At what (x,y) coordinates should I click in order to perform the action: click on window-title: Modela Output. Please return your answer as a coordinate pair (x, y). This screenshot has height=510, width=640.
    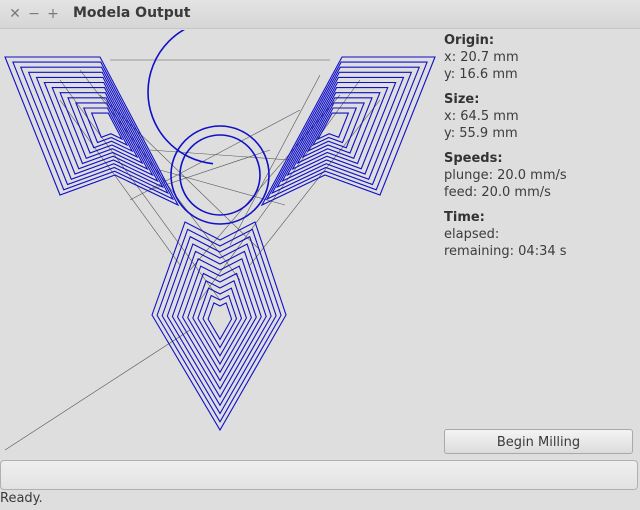
    Looking at the image, I should click on (132, 13).